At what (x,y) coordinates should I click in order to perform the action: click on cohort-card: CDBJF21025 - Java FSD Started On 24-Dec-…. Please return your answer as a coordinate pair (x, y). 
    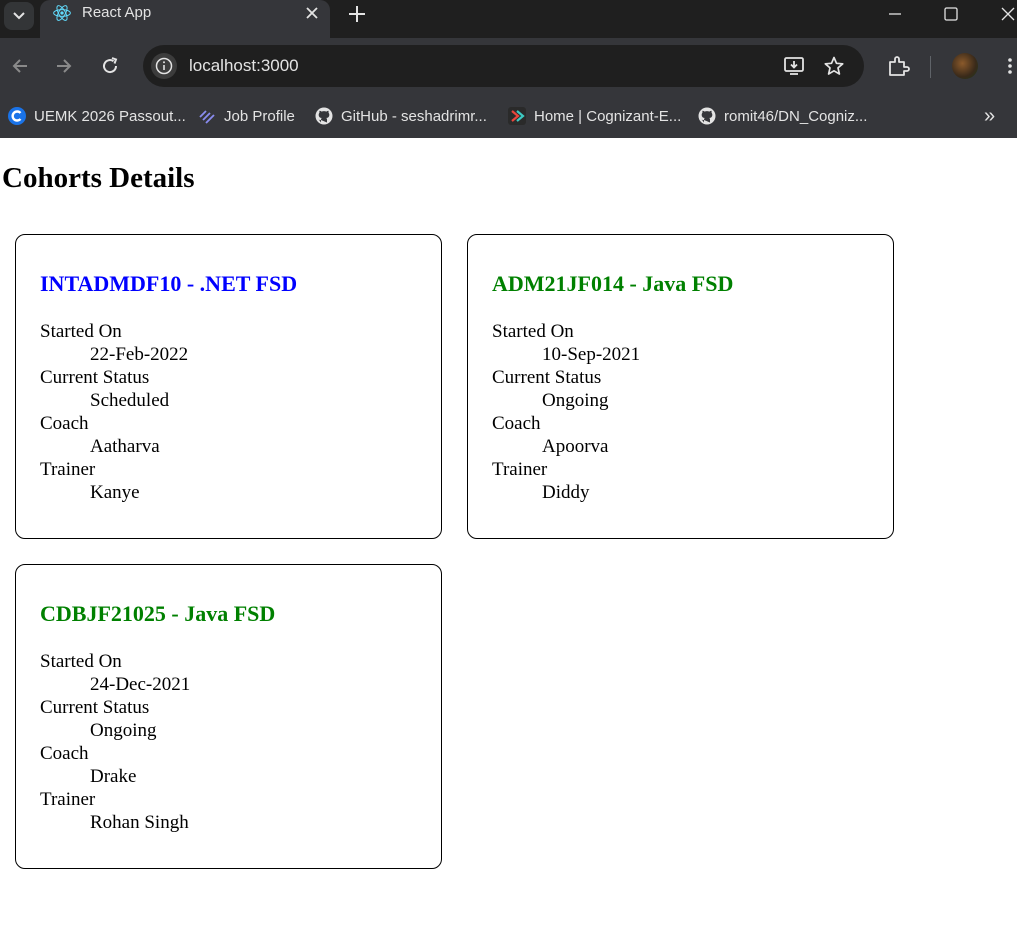
    Looking at the image, I should click on (228, 716).